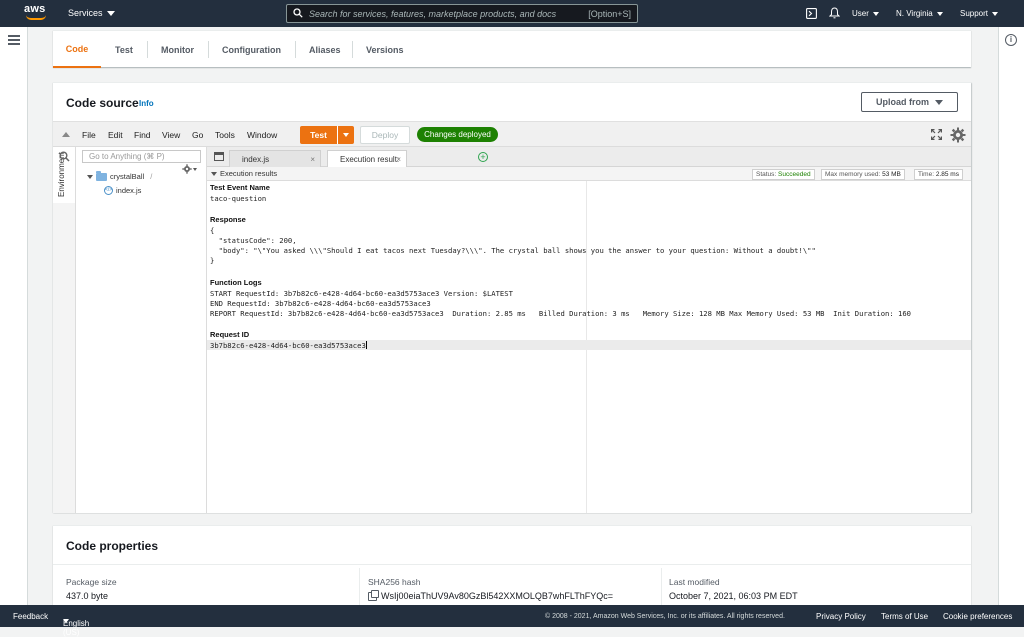 This screenshot has width=1024, height=637. I want to click on test-event-label: Test Event Name, so click(240, 187).